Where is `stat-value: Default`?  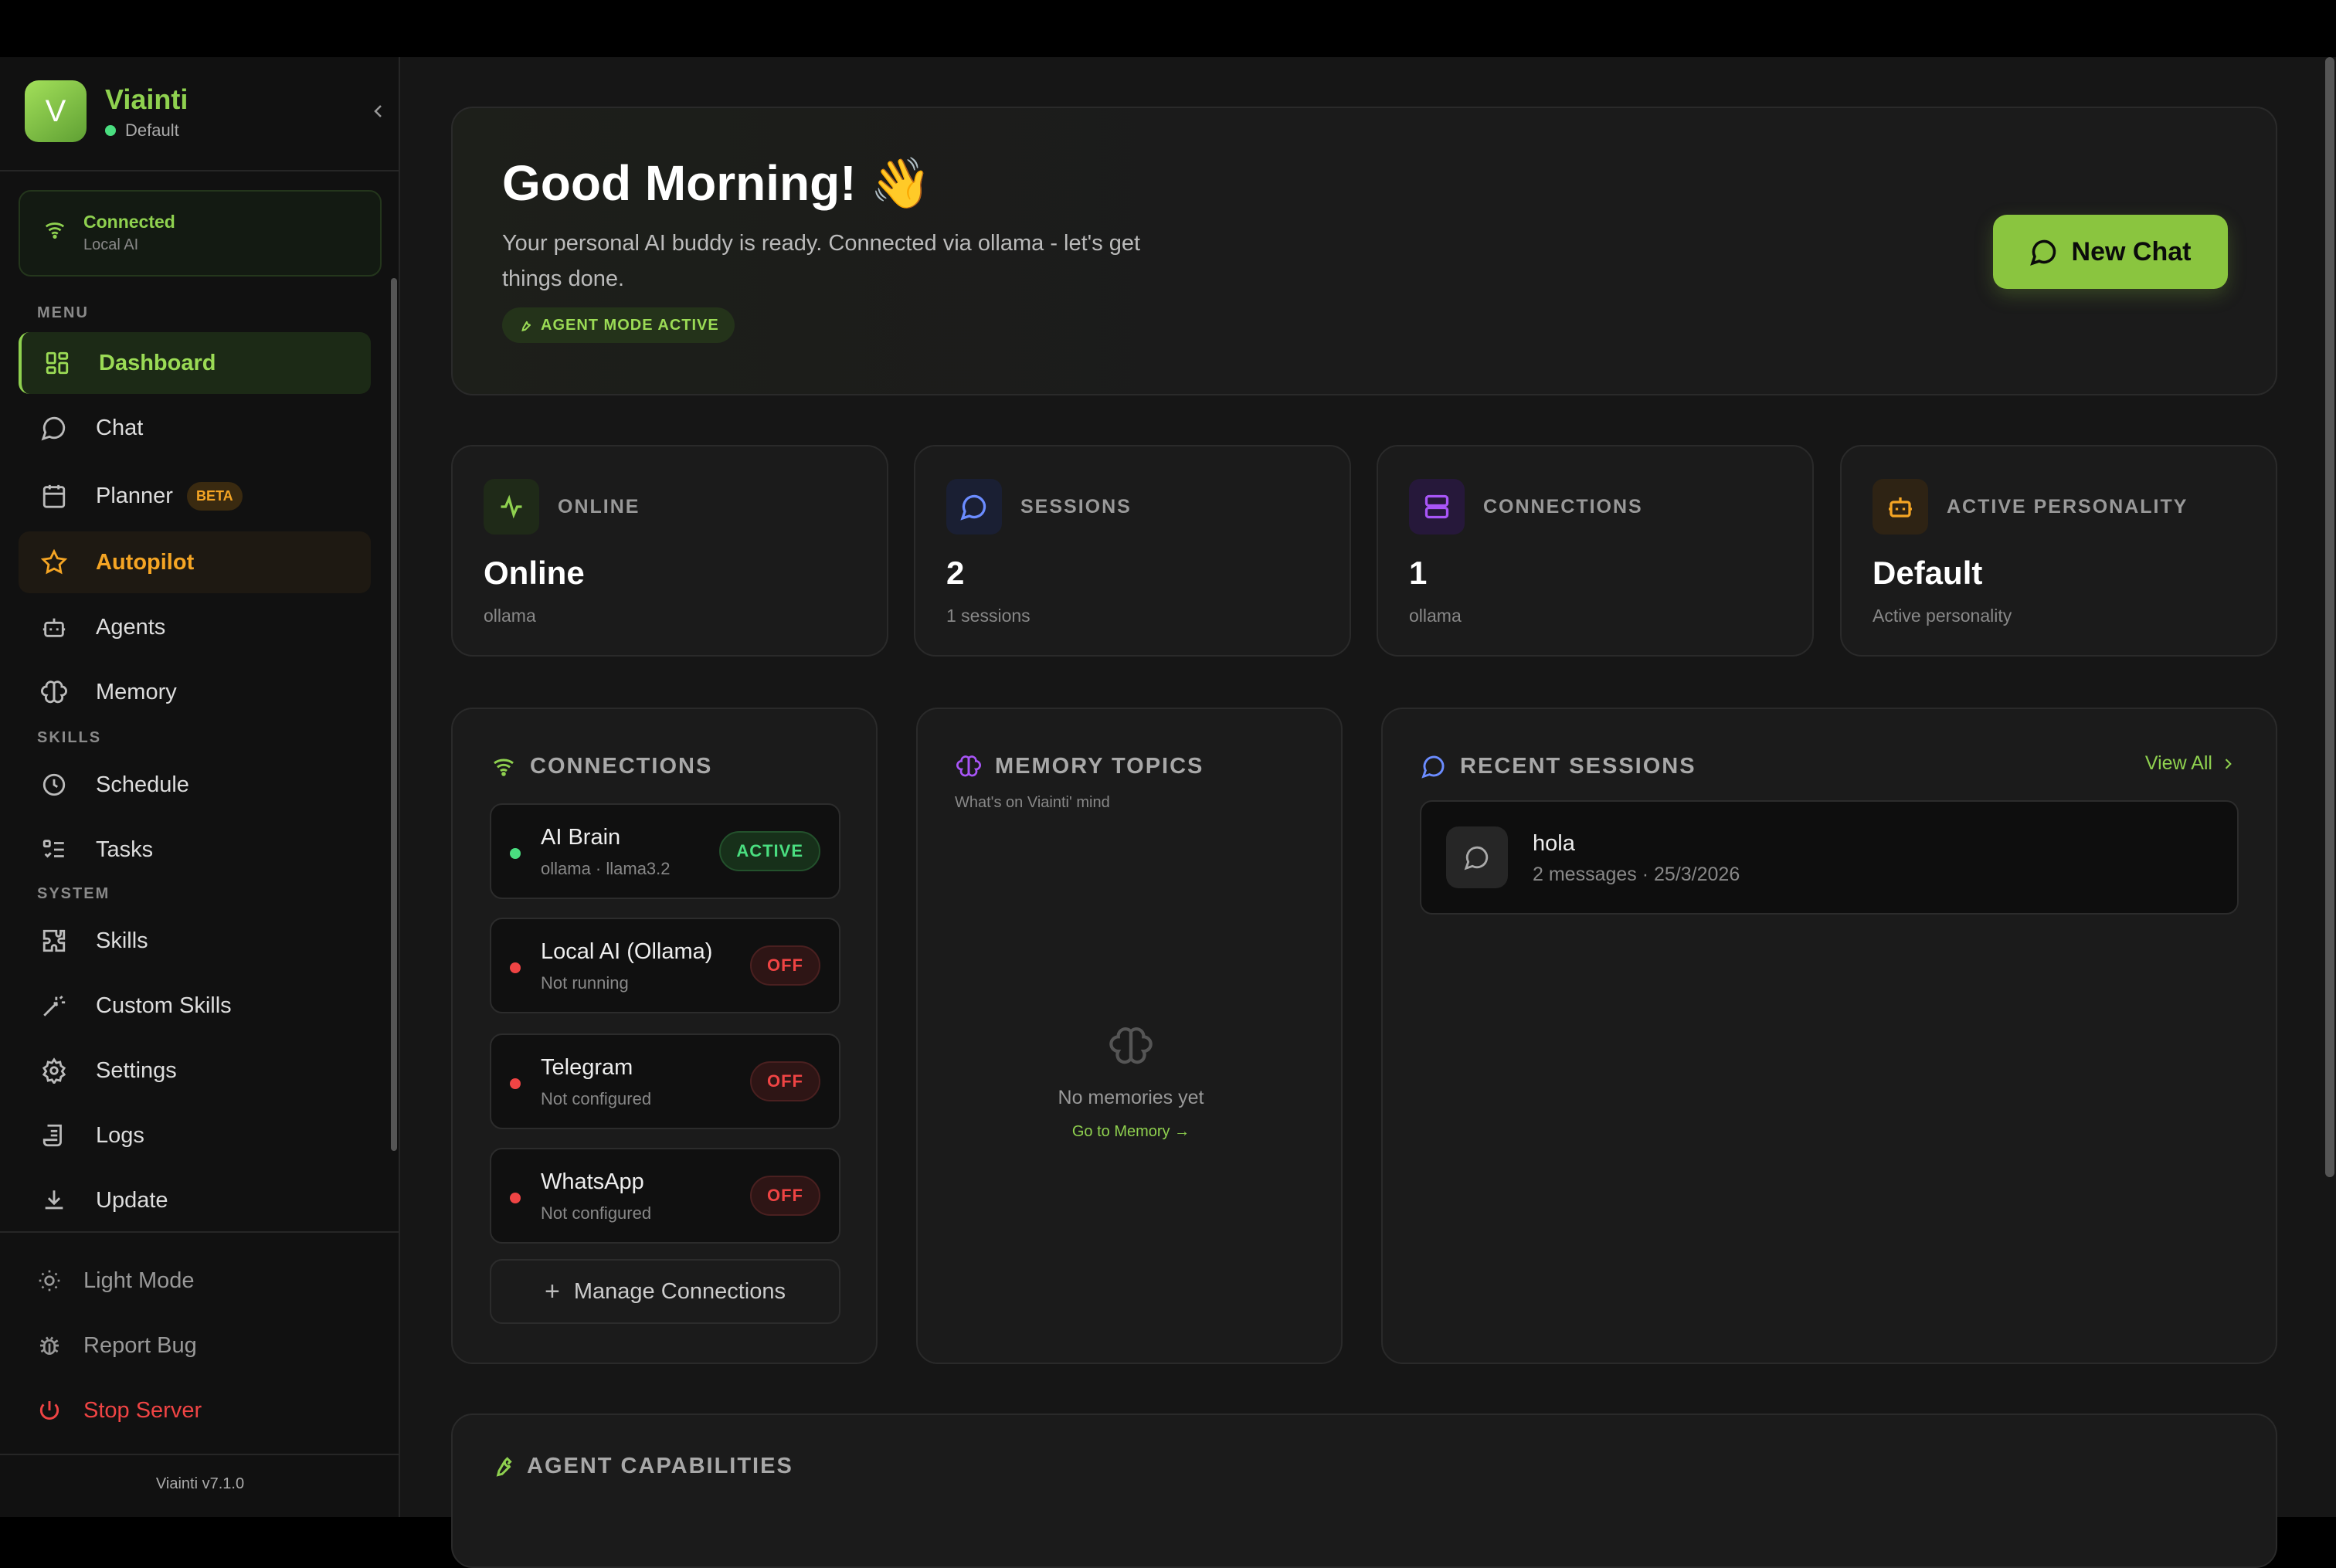 stat-value: Default is located at coordinates (1928, 573).